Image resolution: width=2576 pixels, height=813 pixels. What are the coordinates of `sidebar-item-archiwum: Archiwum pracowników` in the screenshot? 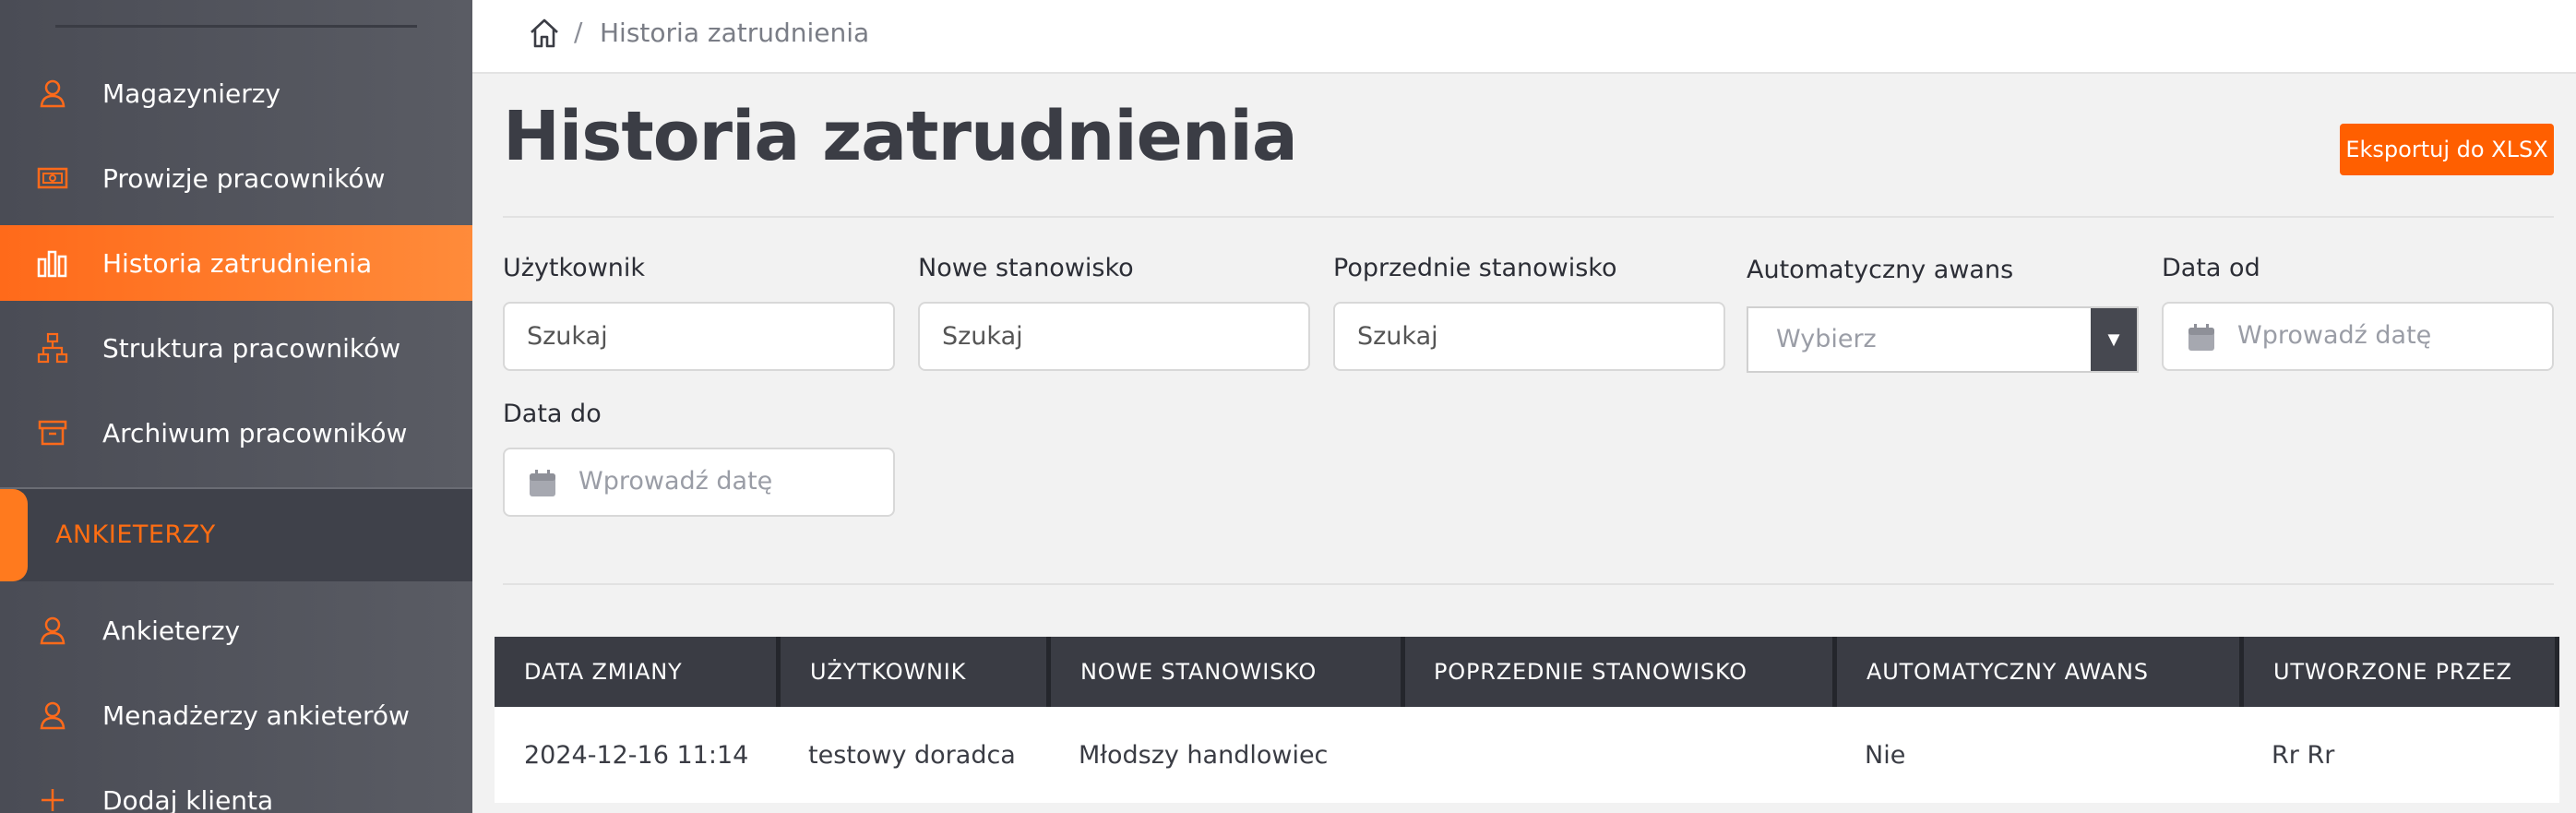 It's located at (236, 433).